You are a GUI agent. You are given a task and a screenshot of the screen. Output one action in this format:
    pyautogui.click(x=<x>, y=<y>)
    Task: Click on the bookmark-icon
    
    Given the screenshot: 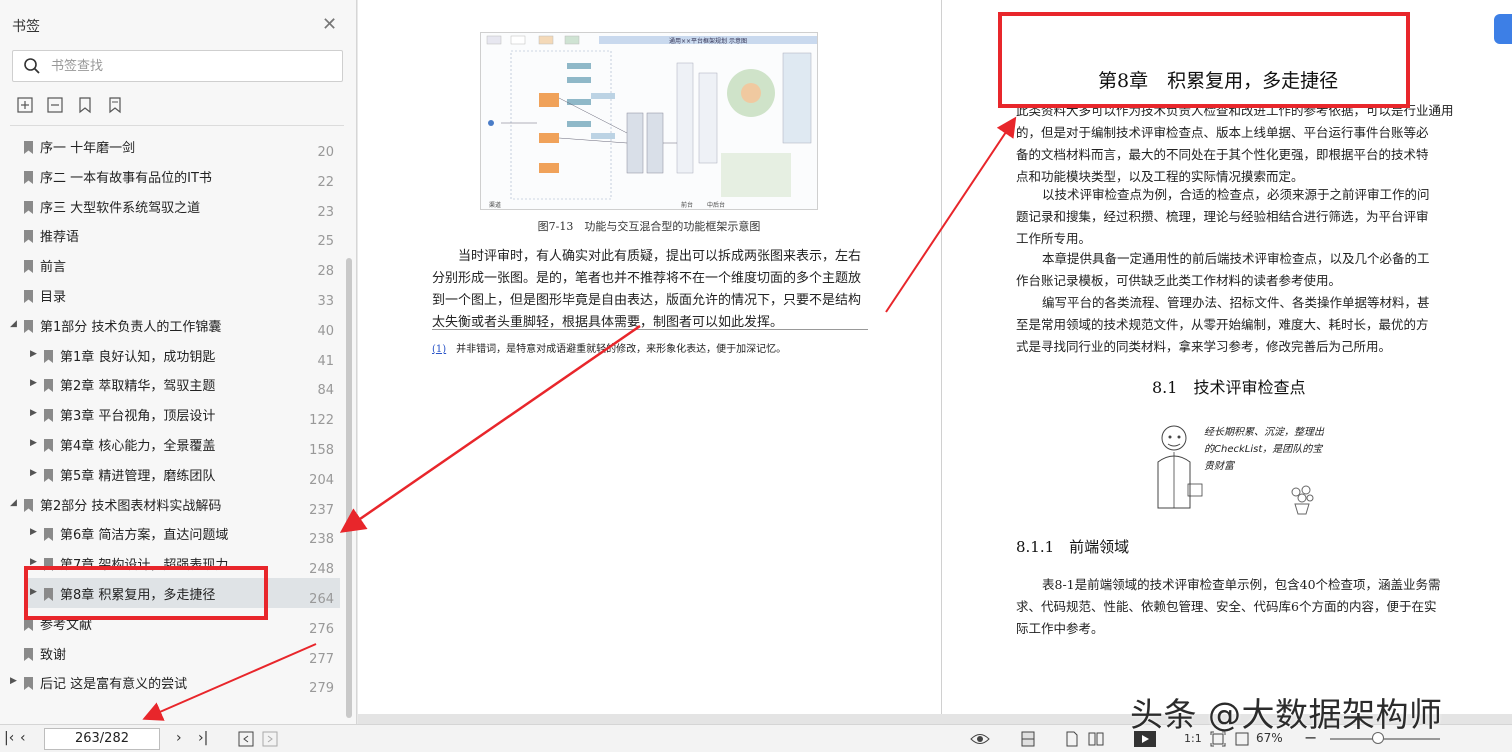 What is the action you would take?
    pyautogui.click(x=85, y=105)
    